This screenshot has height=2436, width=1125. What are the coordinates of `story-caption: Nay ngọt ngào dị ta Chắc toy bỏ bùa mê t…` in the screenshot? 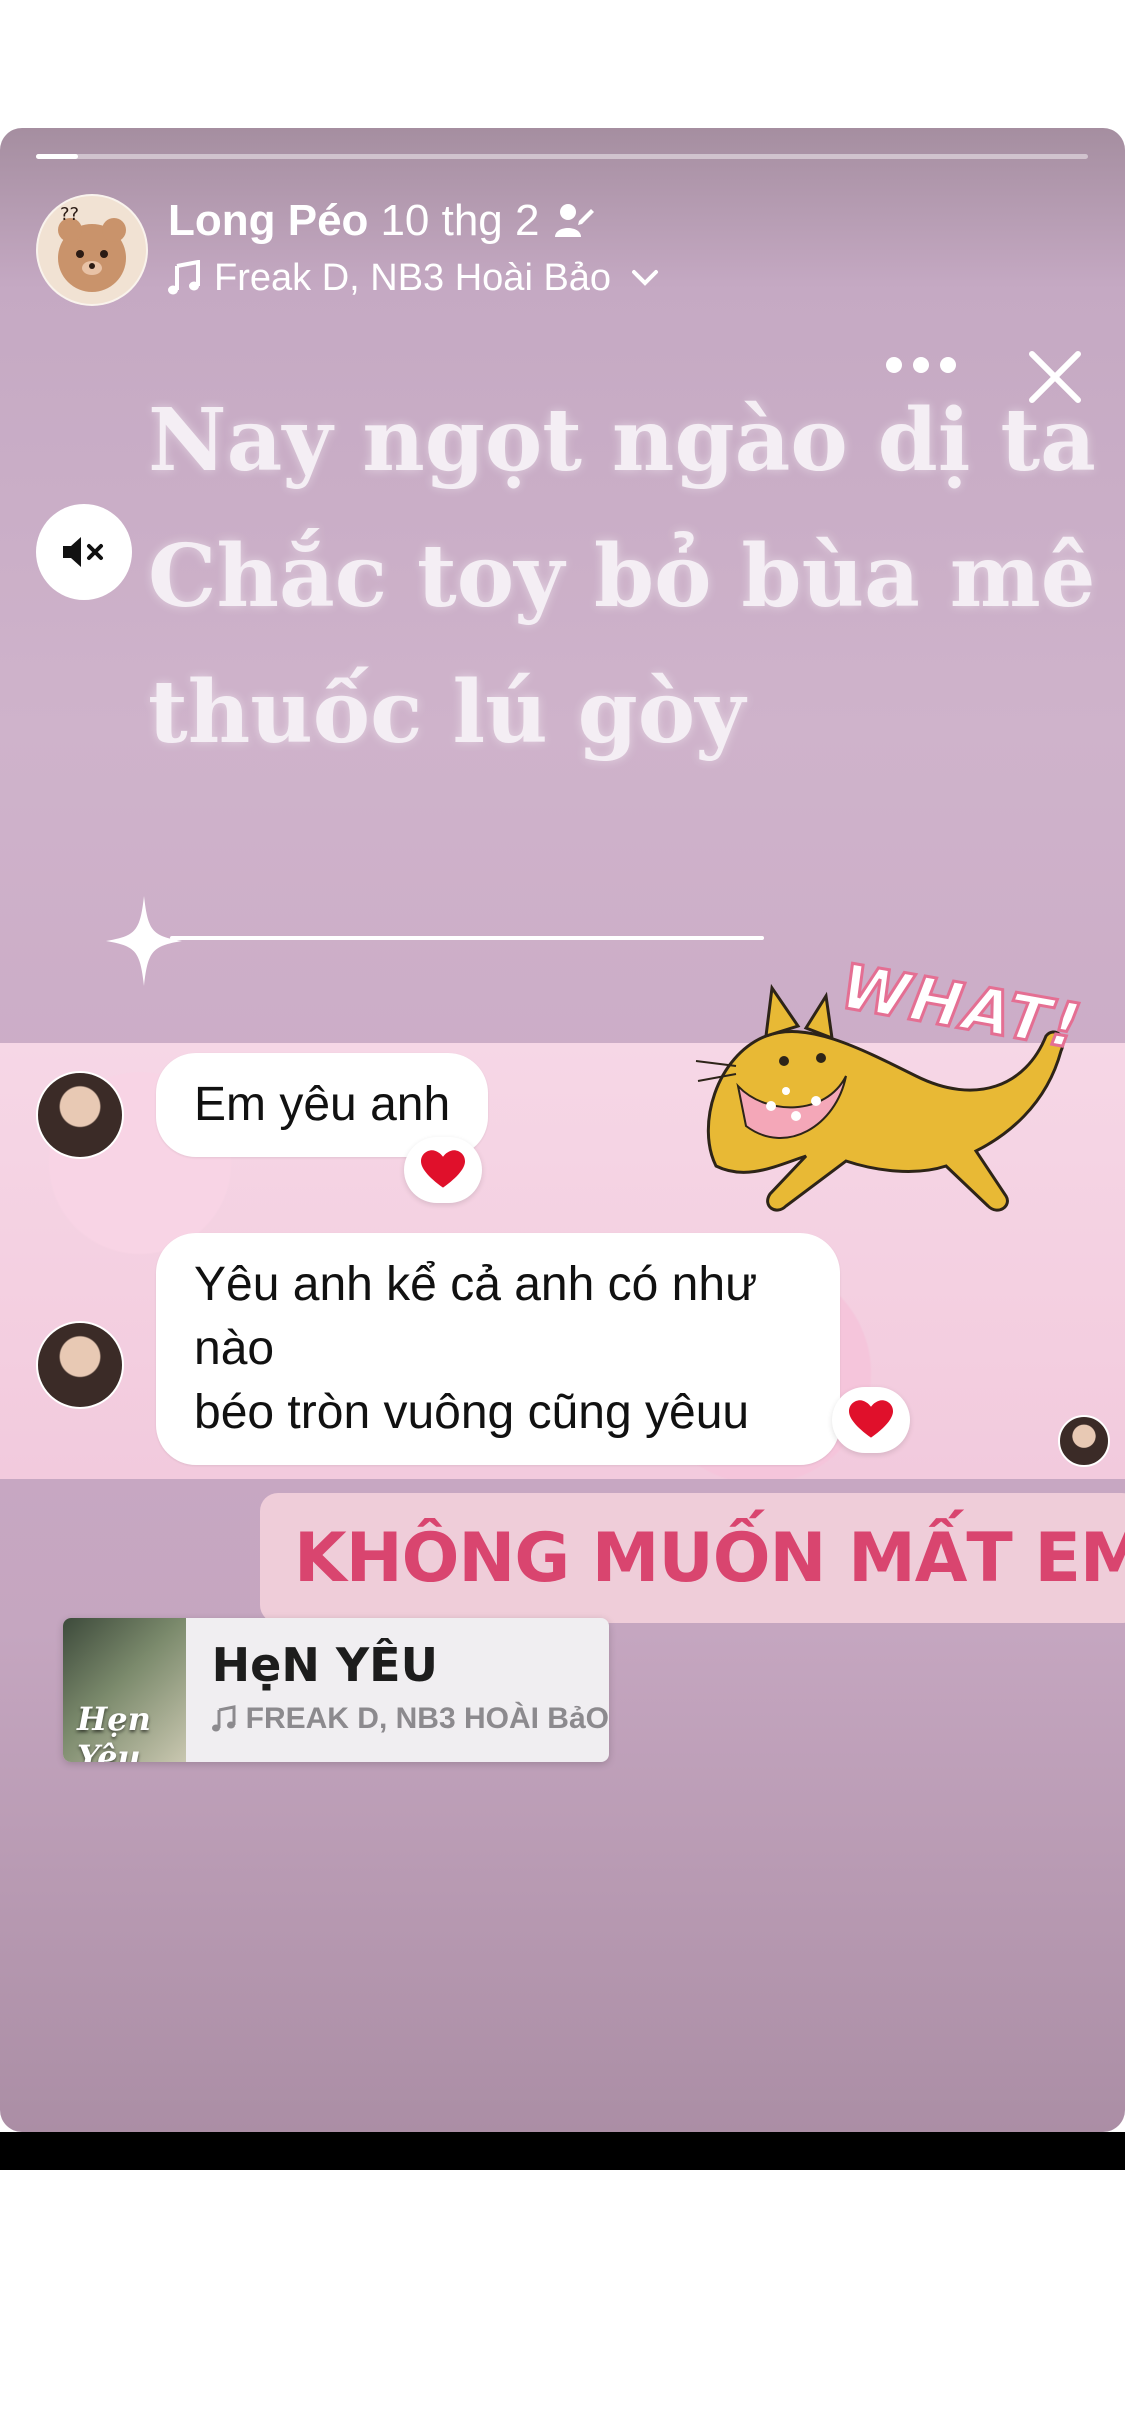 It's located at (622, 577).